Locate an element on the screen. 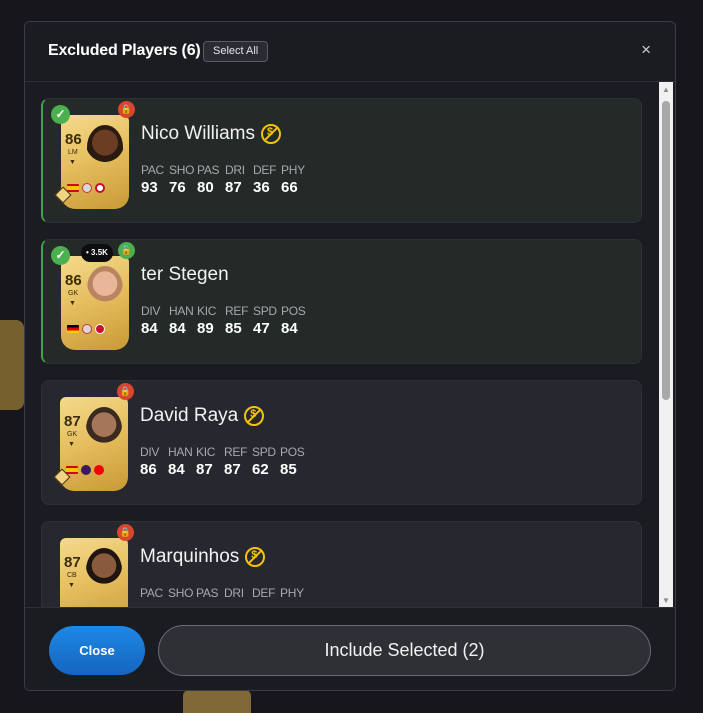 The height and width of the screenshot is (713, 703). stat: REF 87 is located at coordinates (236, 461).